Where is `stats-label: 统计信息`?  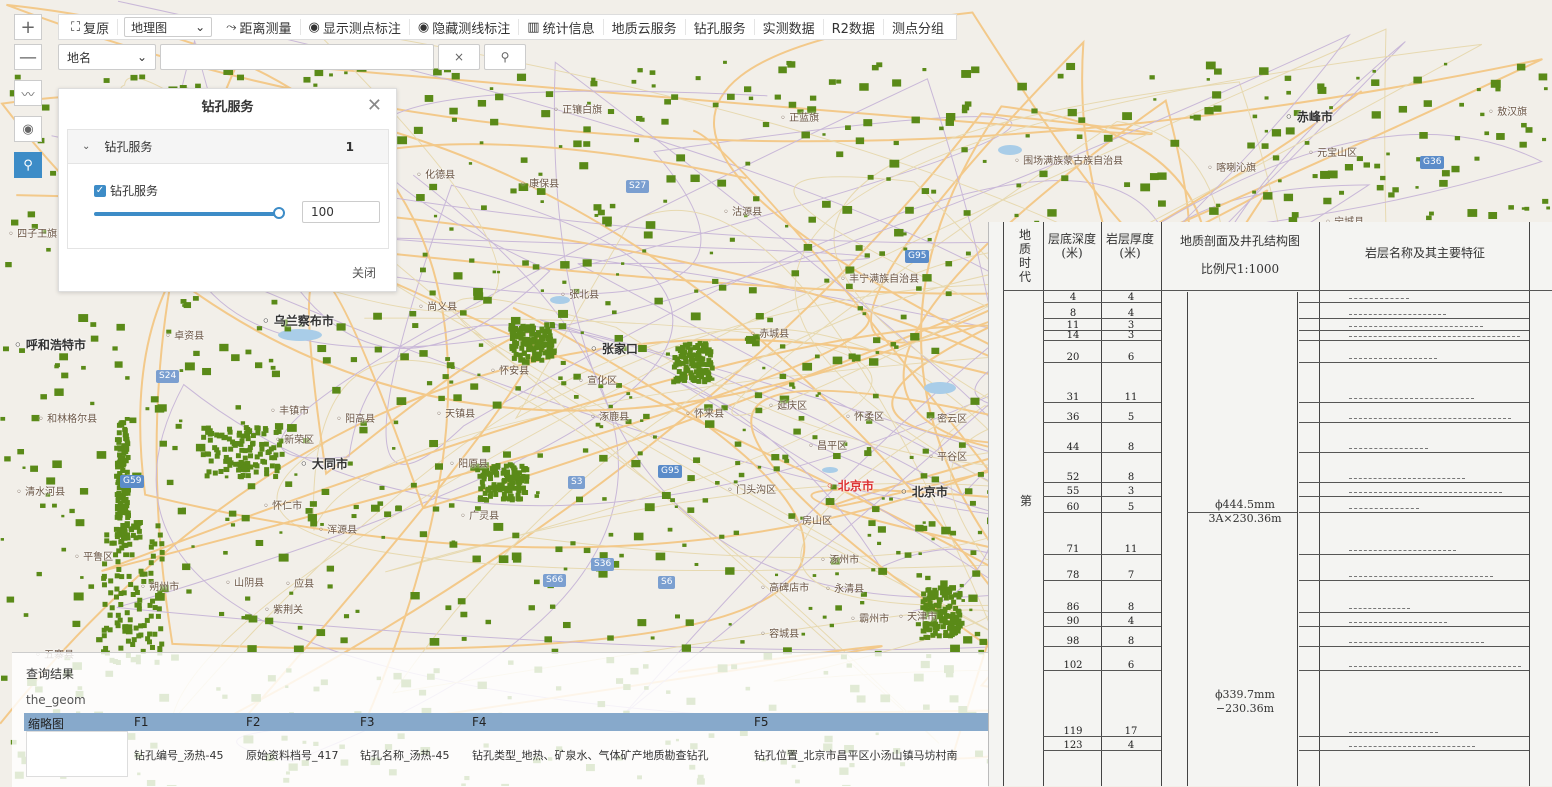
stats-label: 统计信息 is located at coordinates (569, 27).